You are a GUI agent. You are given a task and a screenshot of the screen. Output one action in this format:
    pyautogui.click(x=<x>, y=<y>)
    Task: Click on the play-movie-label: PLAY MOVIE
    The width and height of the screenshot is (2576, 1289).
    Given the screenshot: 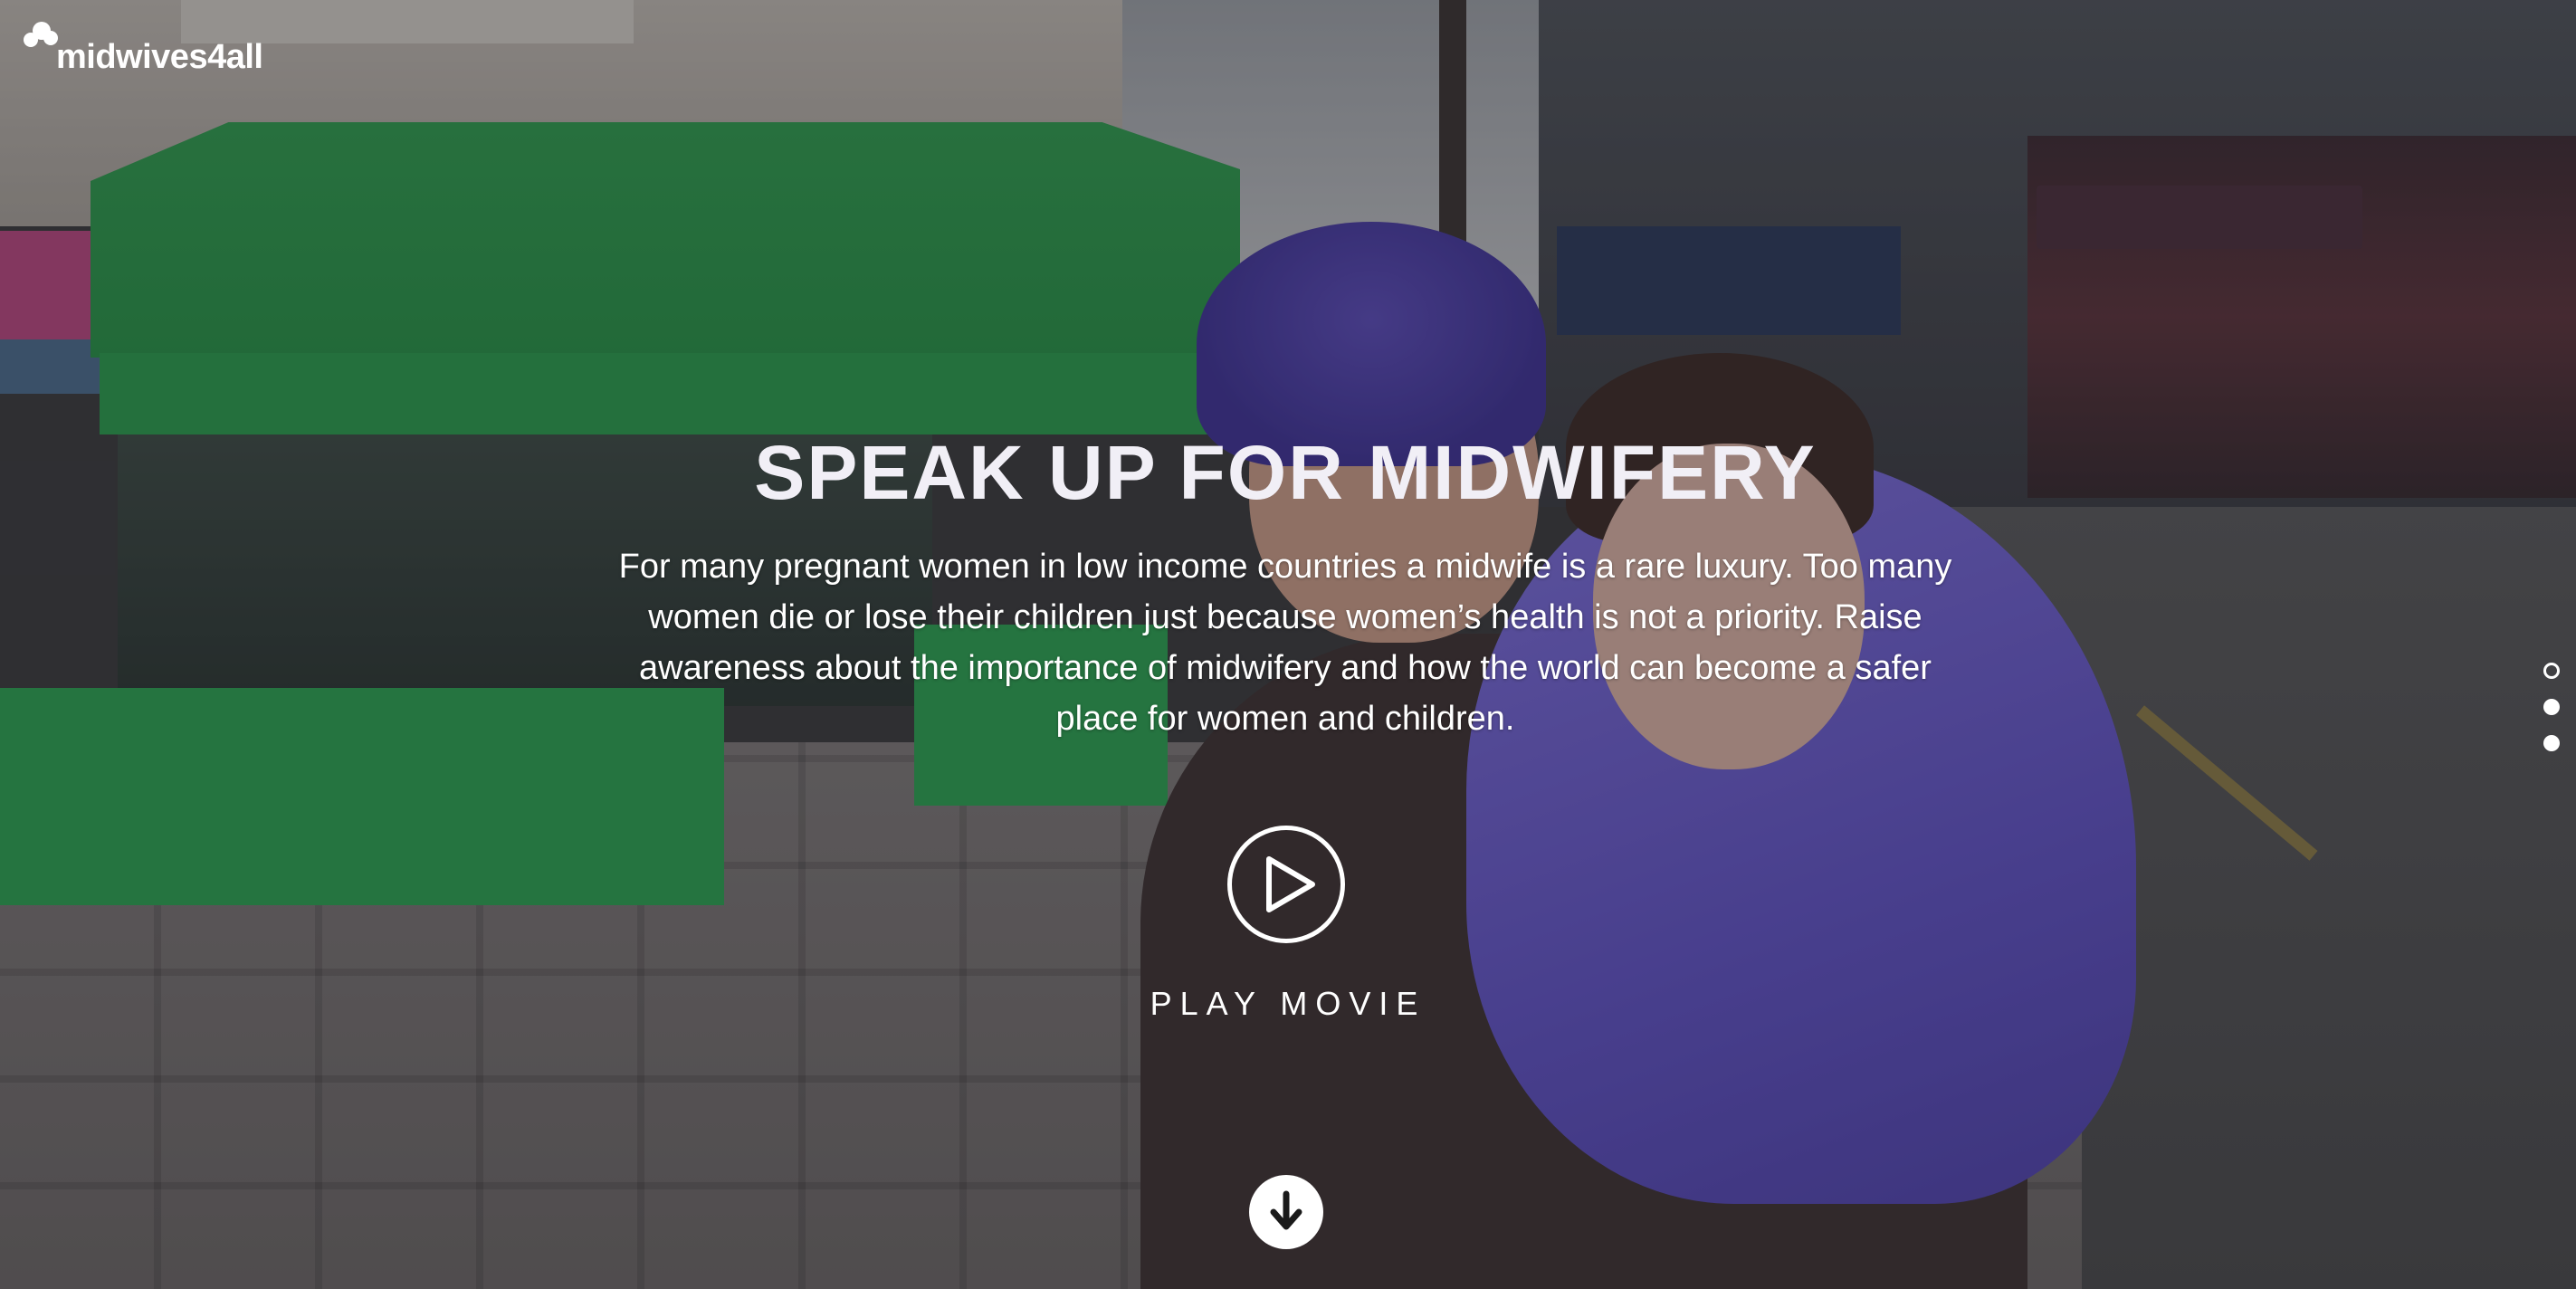 What is the action you would take?
    pyautogui.click(x=1288, y=1004)
    